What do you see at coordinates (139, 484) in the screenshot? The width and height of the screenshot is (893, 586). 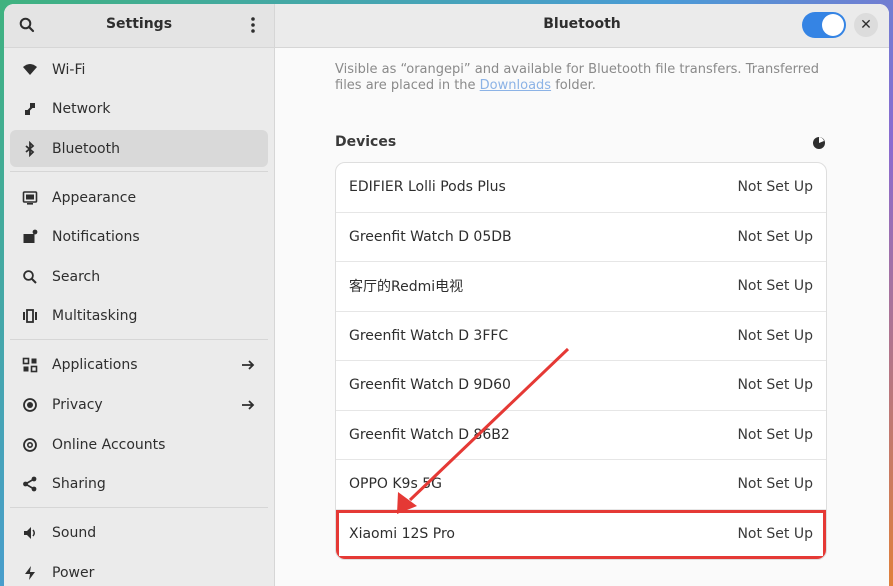 I see `sidebar-item-sharing: Sharing` at bounding box center [139, 484].